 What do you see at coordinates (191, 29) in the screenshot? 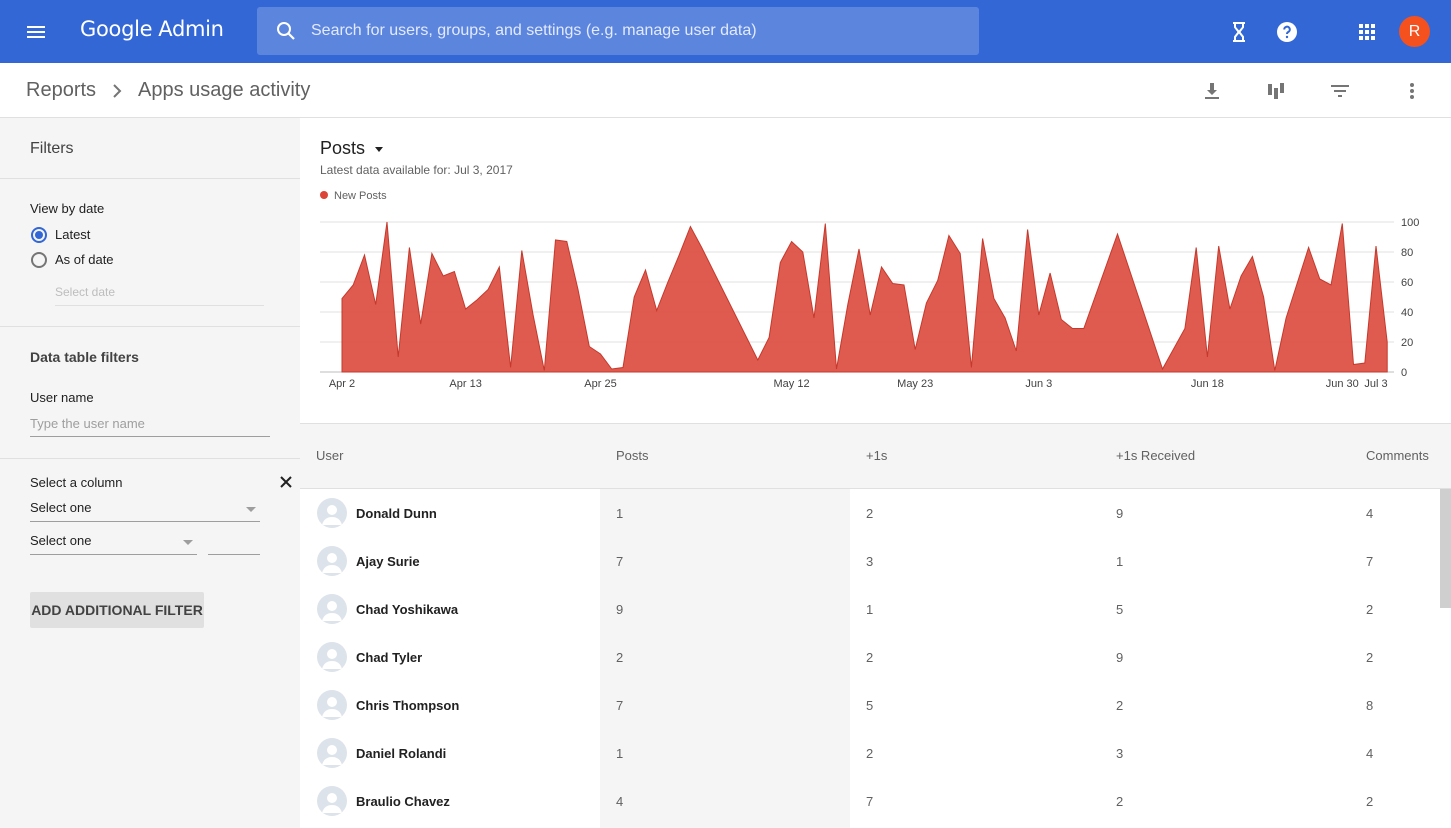
I see `logo-admin-text: Admin` at bounding box center [191, 29].